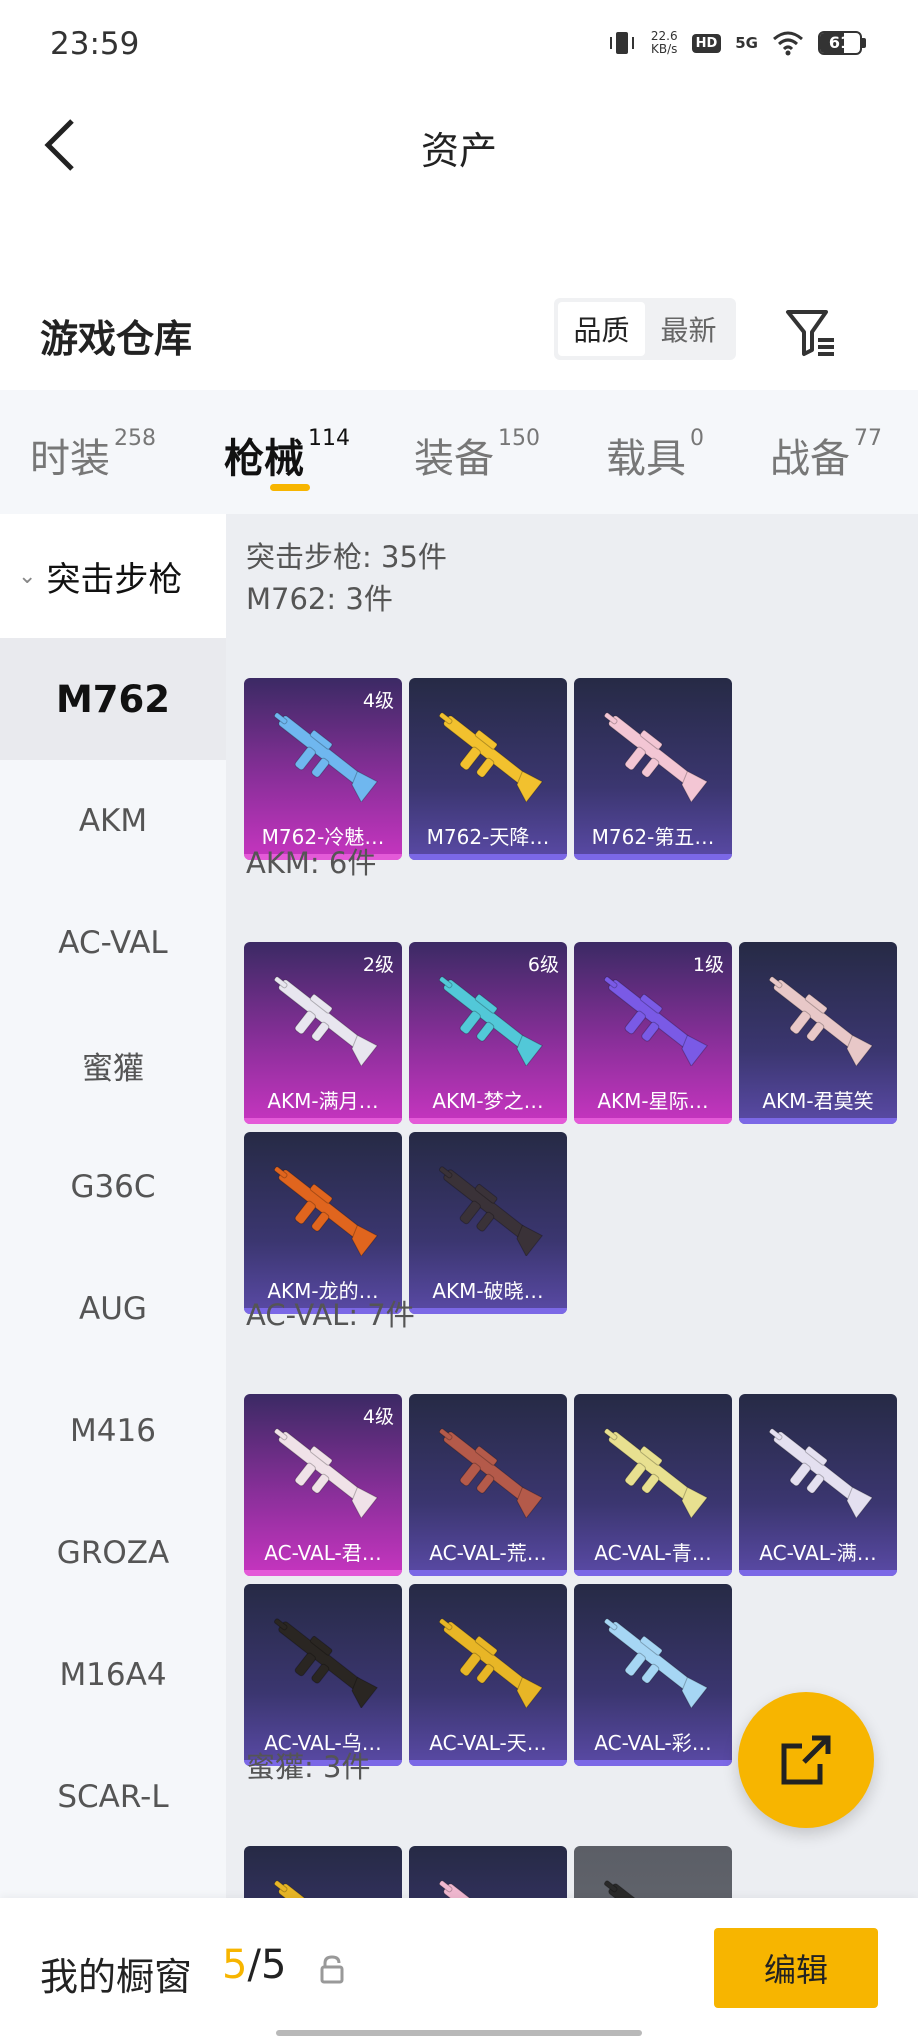 The height and width of the screenshot is (2040, 918). I want to click on sidebar-group-assault-rifles: ⌄ 突击步枪, so click(113, 576).